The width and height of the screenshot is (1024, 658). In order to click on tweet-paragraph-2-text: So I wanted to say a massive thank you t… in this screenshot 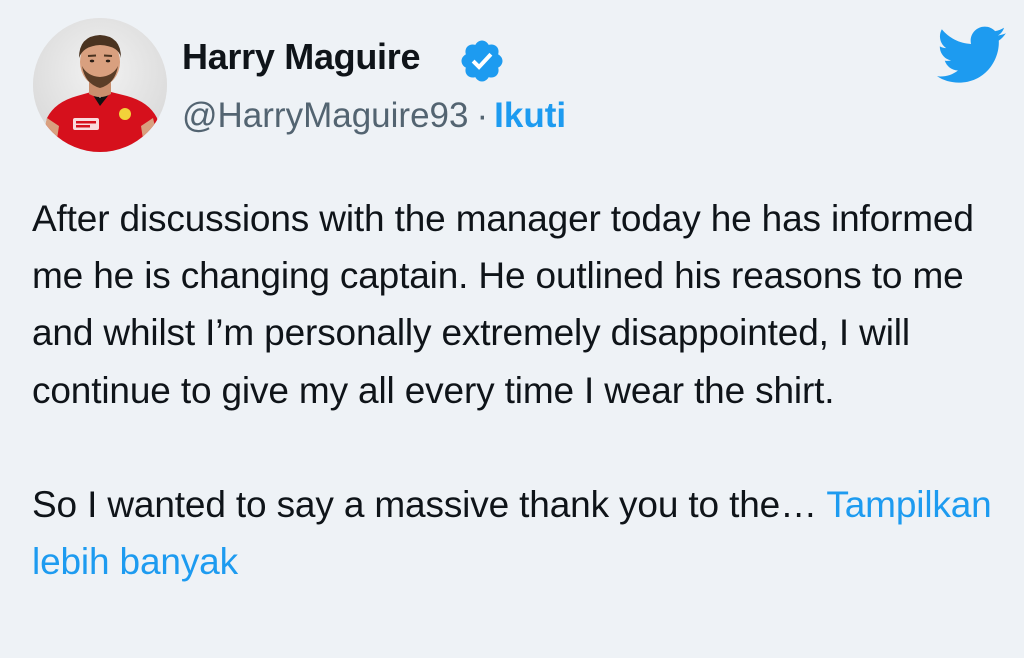, I will do `click(424, 504)`.